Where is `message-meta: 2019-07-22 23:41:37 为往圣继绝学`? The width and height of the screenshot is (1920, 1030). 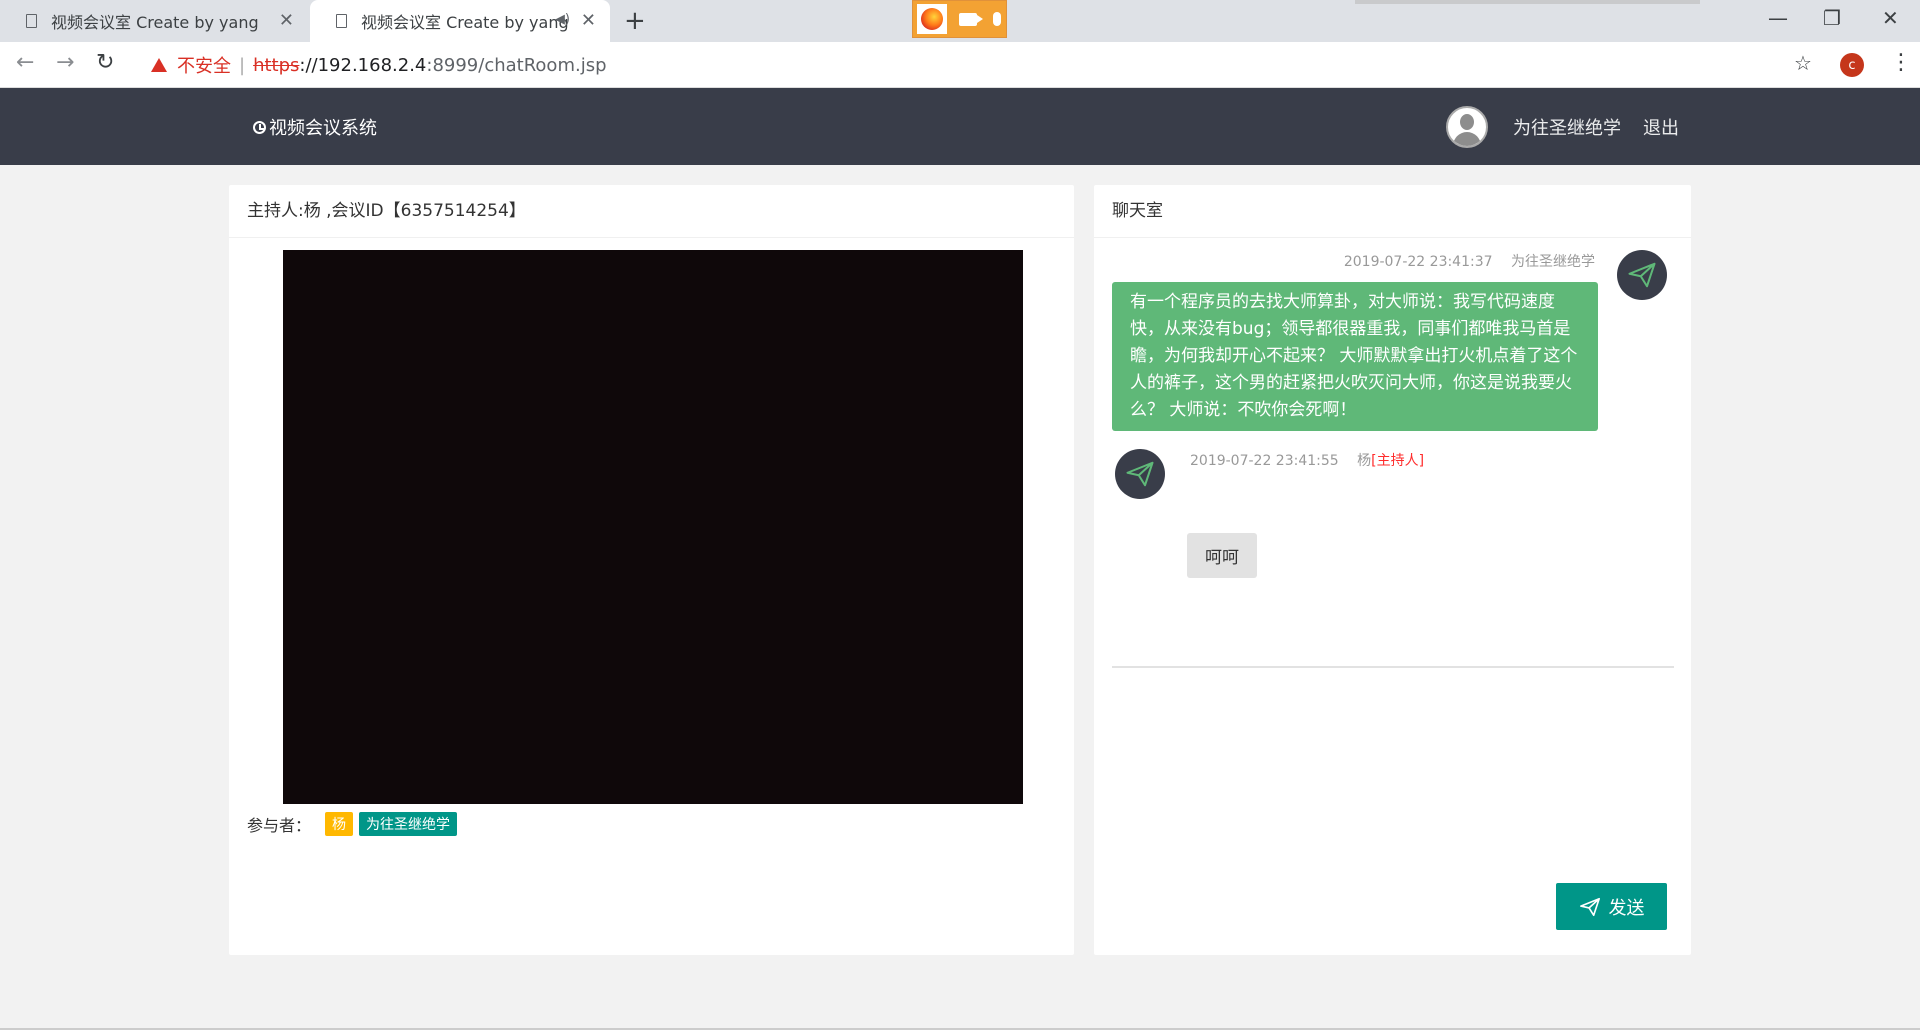 message-meta: 2019-07-22 23:41:37 为往圣继绝学 is located at coordinates (1469, 261).